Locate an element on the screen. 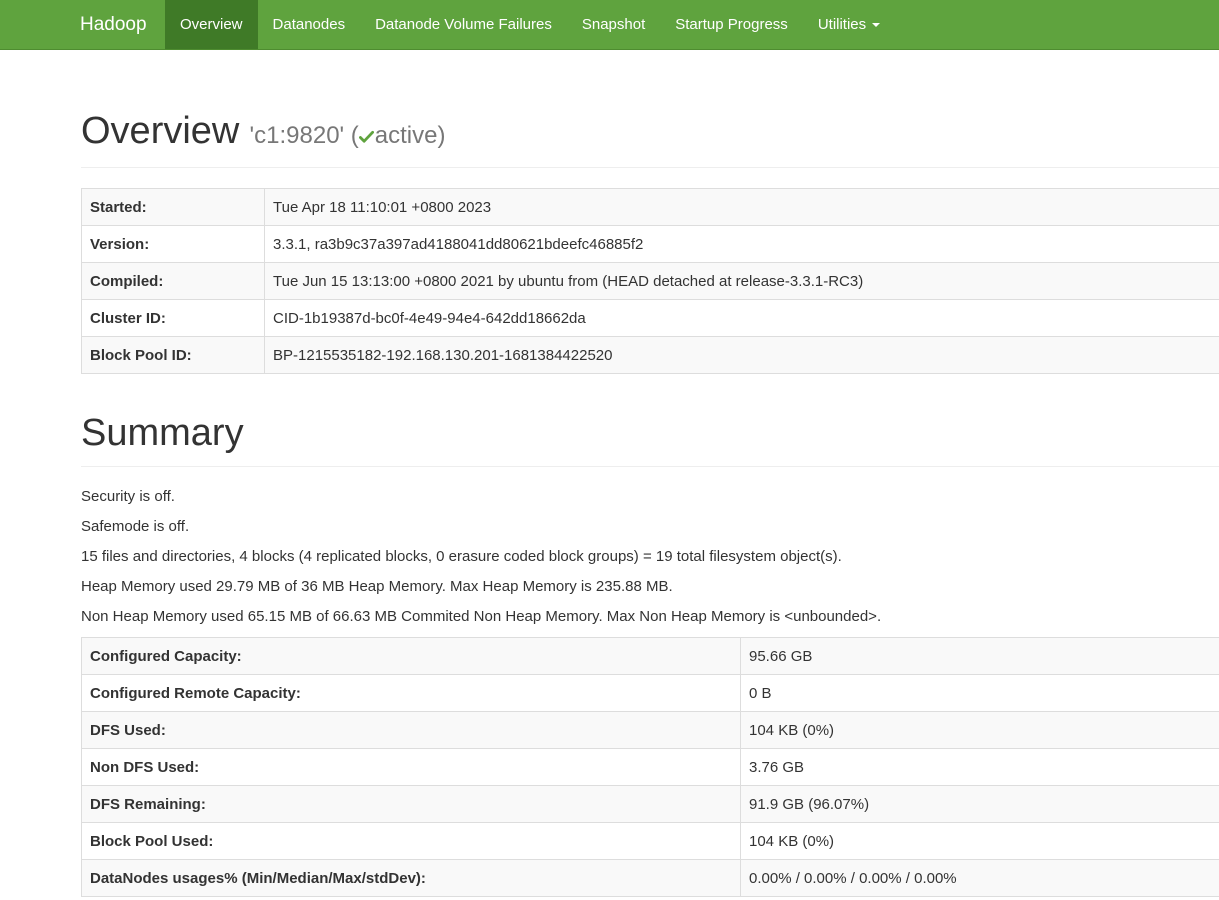  row-value: 3.76 GB is located at coordinates (979, 767).